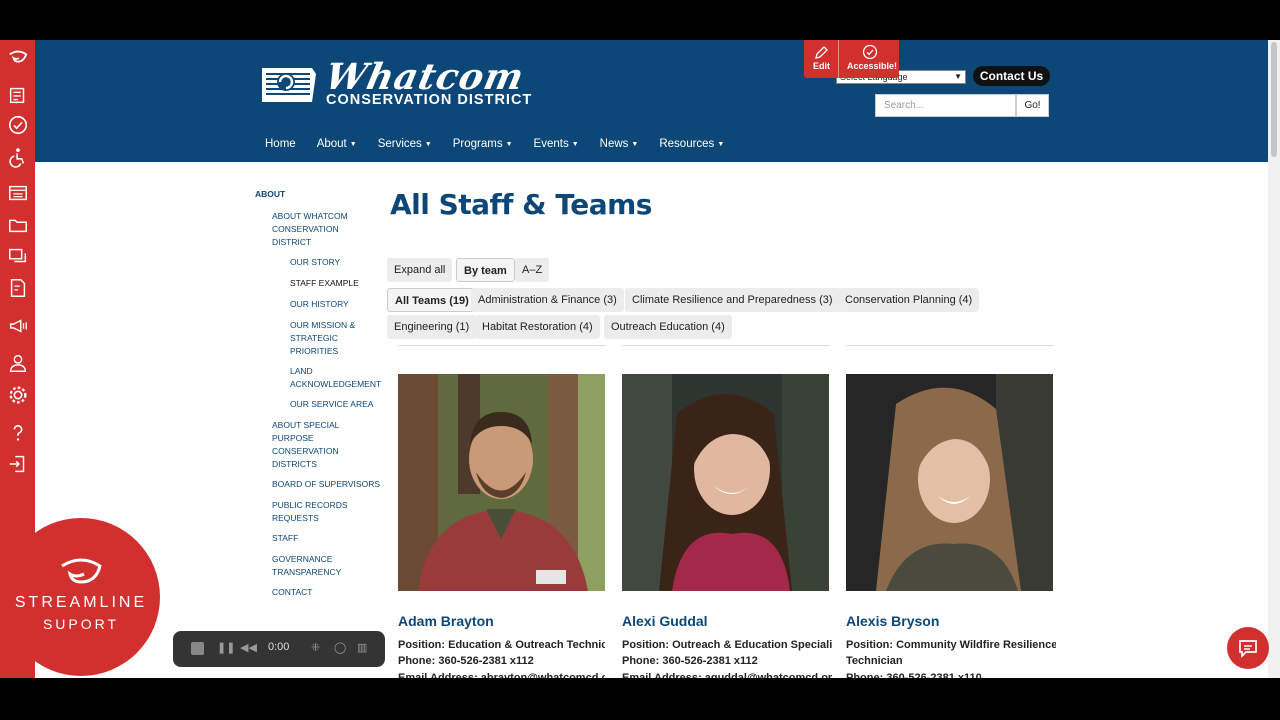  What do you see at coordinates (432, 300) in the screenshot?
I see `filter-all-teams: All Teams (19)` at bounding box center [432, 300].